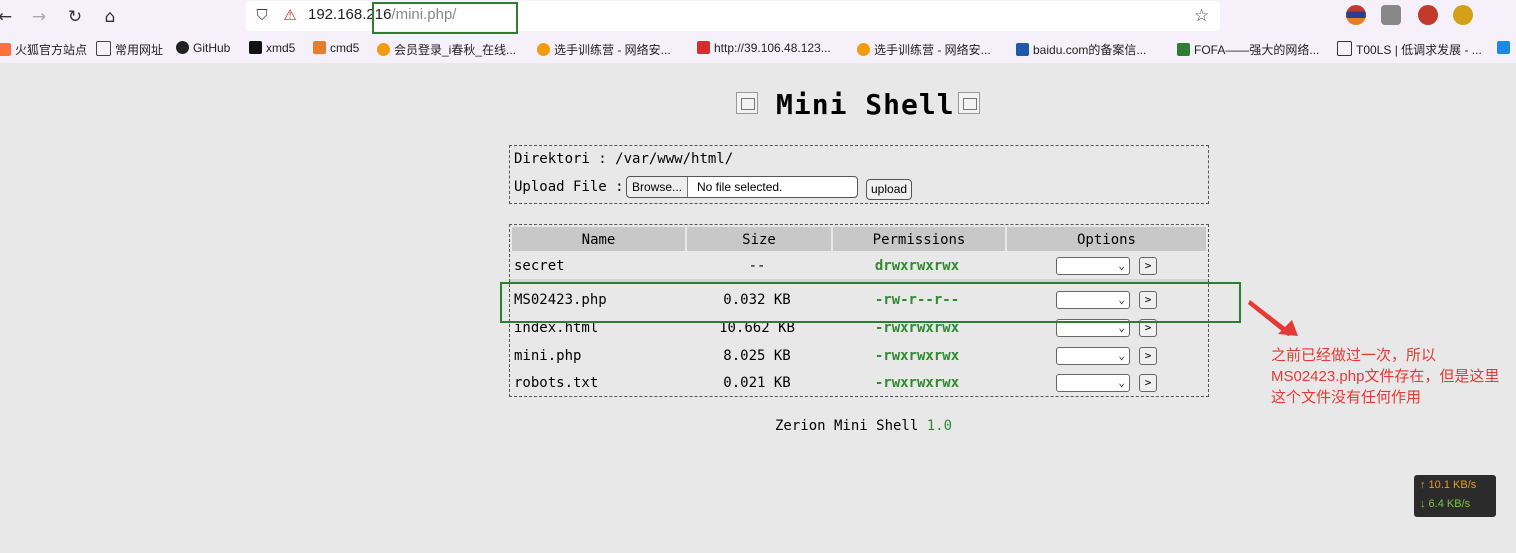  What do you see at coordinates (547, 356) in the screenshot?
I see `file-name: mini.php` at bounding box center [547, 356].